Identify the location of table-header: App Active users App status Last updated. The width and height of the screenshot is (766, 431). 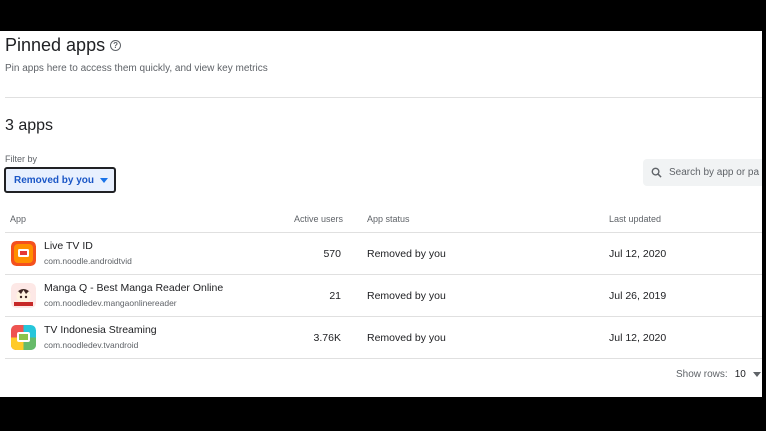
(383, 220).